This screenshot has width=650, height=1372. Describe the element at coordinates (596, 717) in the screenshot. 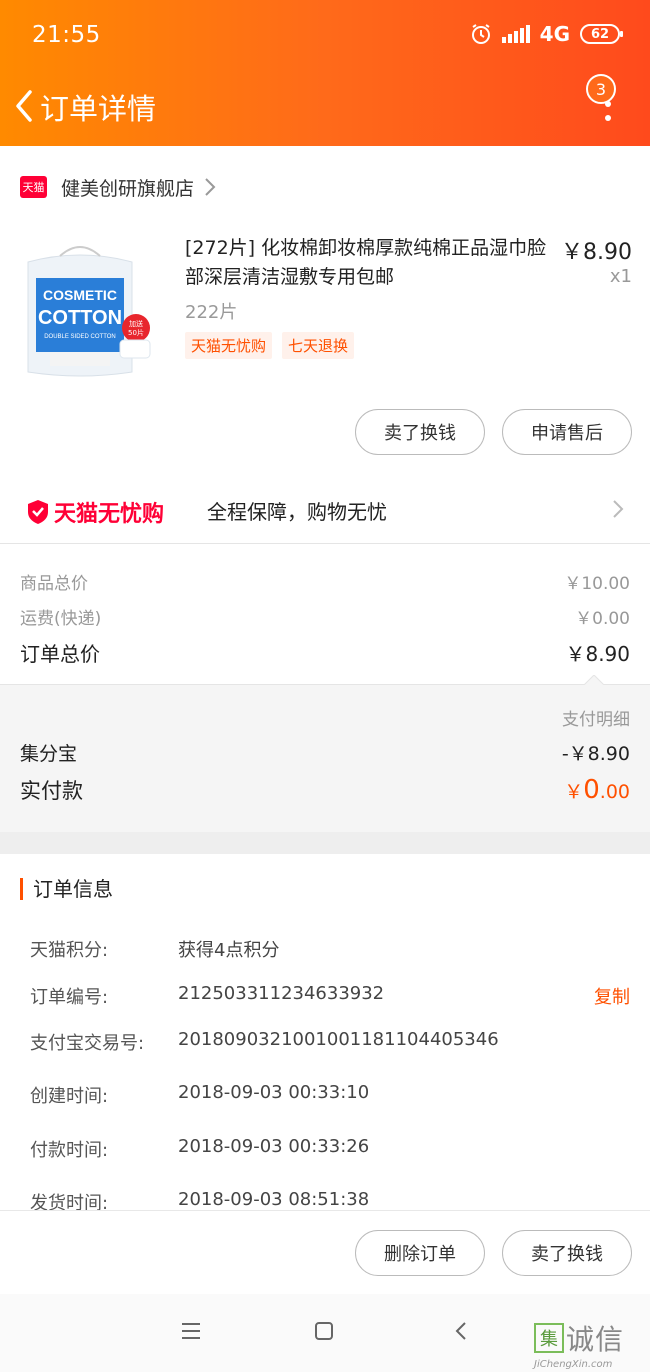

I see `payment-detail-link: 支付明细` at that location.